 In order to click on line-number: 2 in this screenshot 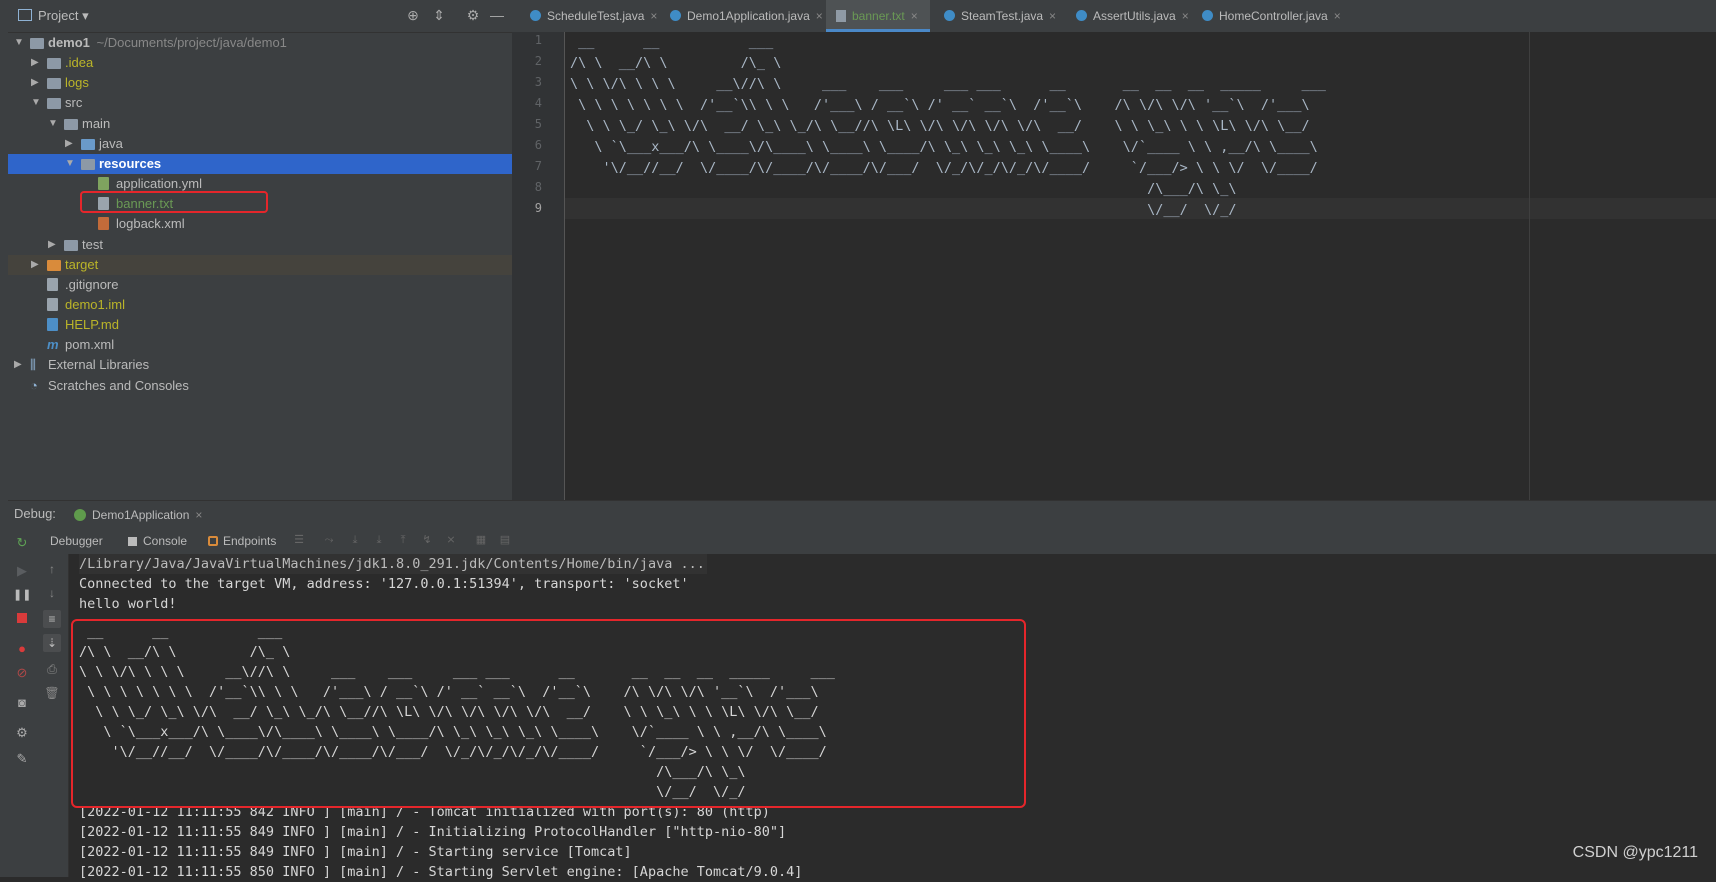, I will do `click(538, 61)`.